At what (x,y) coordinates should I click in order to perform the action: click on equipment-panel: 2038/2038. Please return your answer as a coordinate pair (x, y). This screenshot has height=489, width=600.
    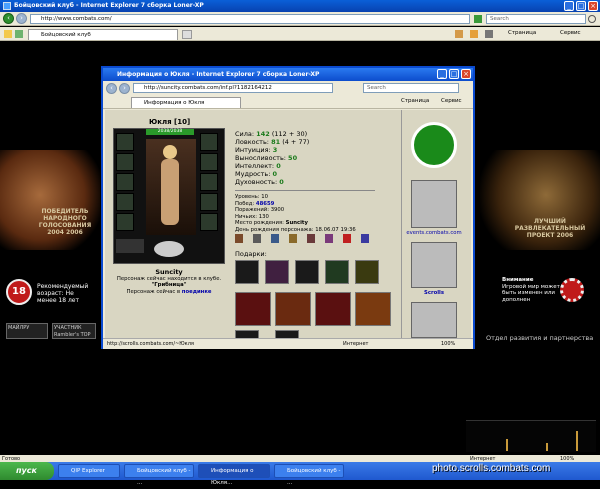
    Looking at the image, I should click on (169, 196).